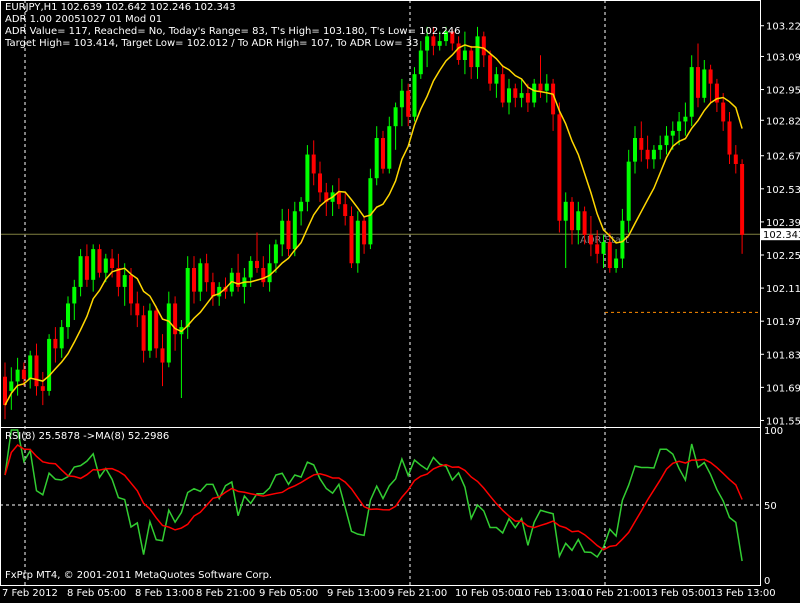 Image resolution: width=800 pixels, height=603 pixels. I want to click on price-tick-label: 102.255, so click(783, 256).